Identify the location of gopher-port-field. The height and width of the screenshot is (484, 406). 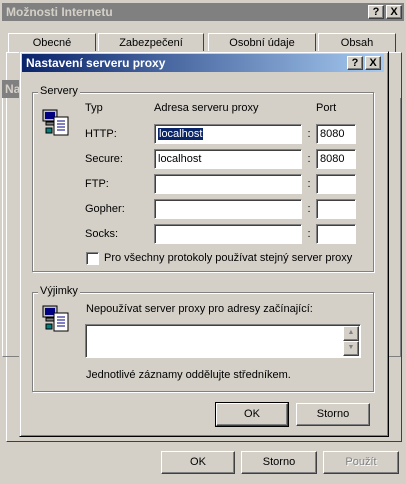
(336, 209).